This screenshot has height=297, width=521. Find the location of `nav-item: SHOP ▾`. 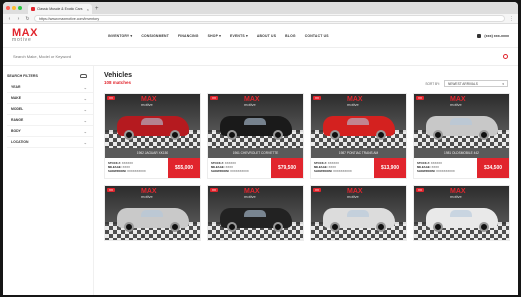

nav-item: SHOP ▾ is located at coordinates (214, 36).